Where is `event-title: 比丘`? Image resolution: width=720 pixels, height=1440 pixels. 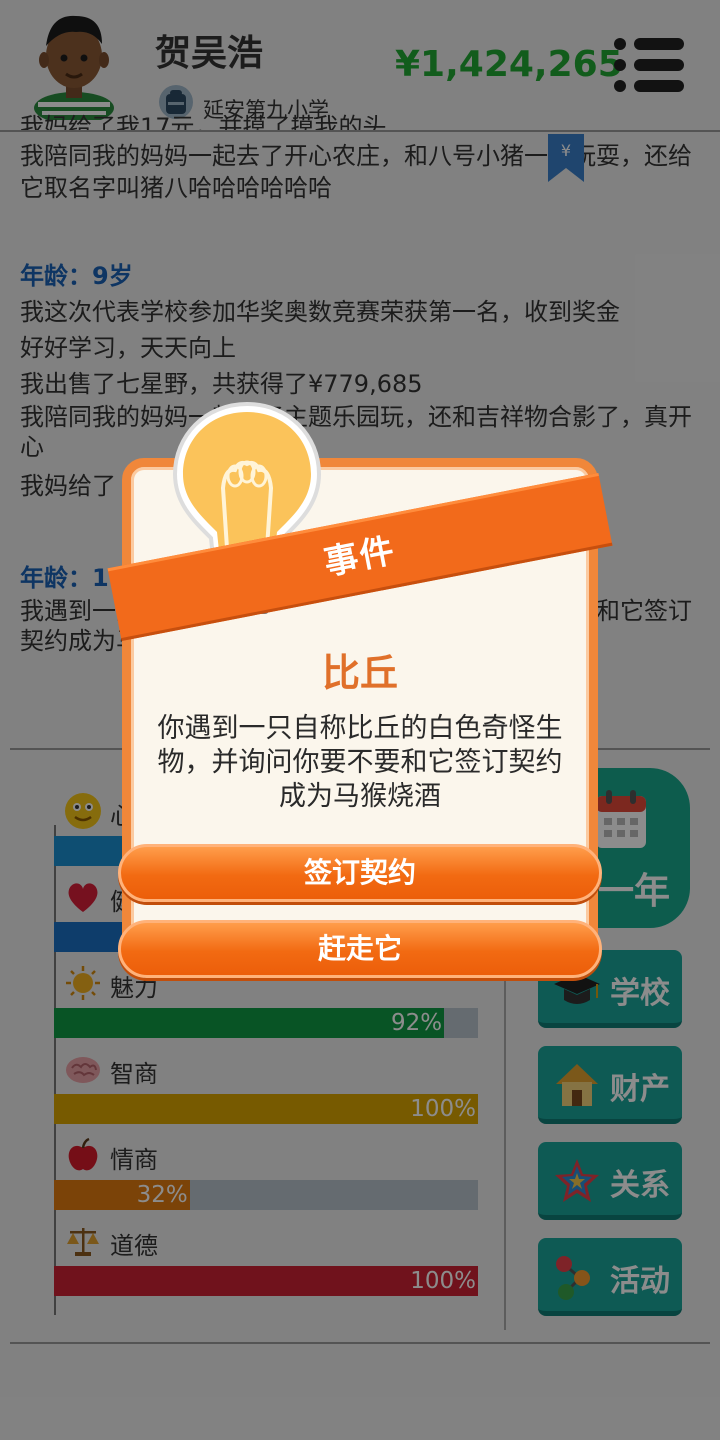 event-title: 比丘 is located at coordinates (359, 673).